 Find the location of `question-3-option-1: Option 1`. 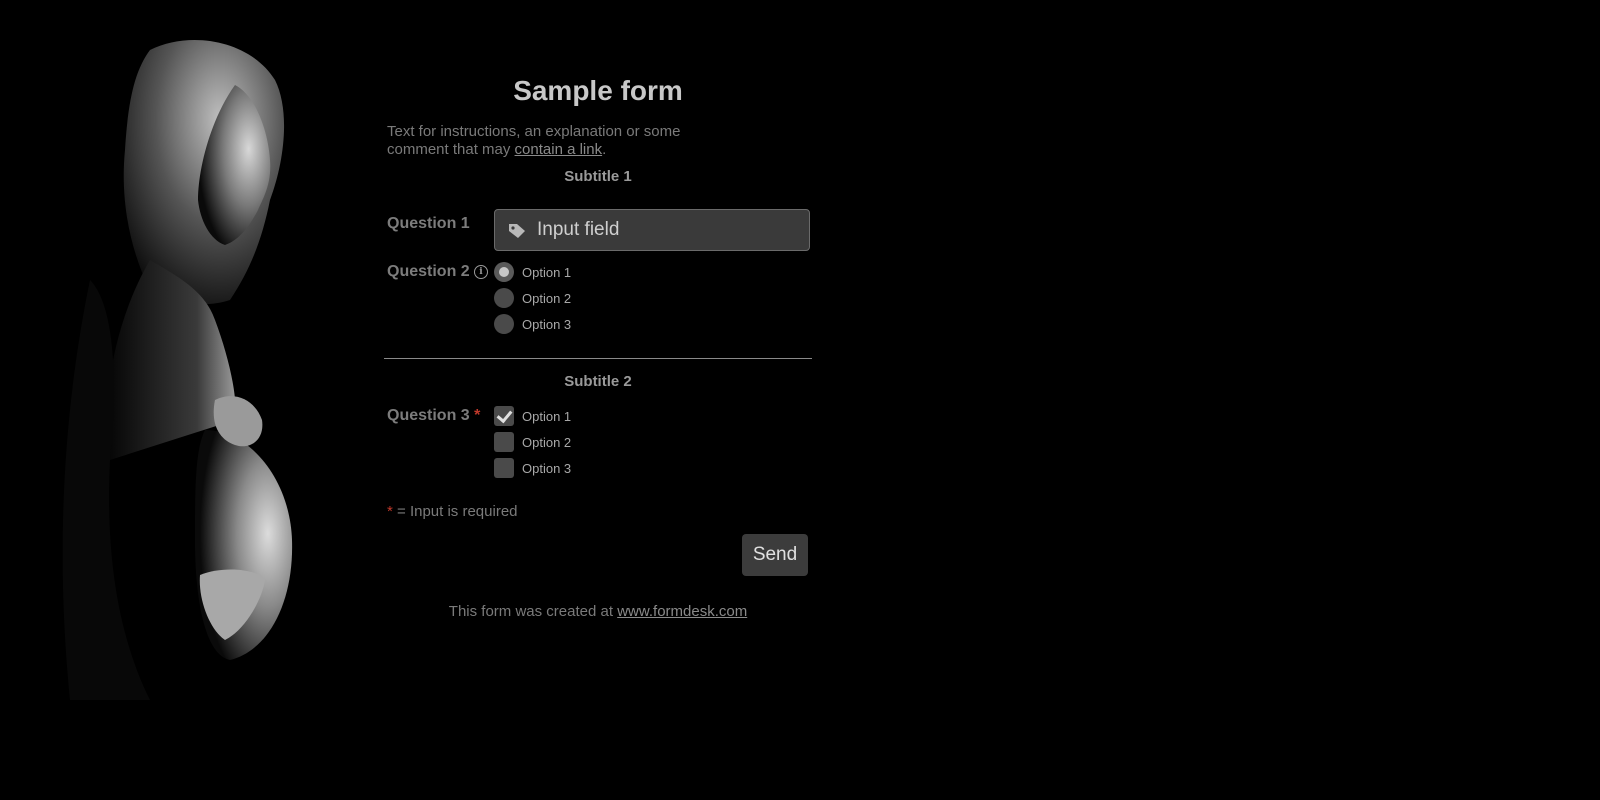

question-3-option-1: Option 1 is located at coordinates (532, 416).